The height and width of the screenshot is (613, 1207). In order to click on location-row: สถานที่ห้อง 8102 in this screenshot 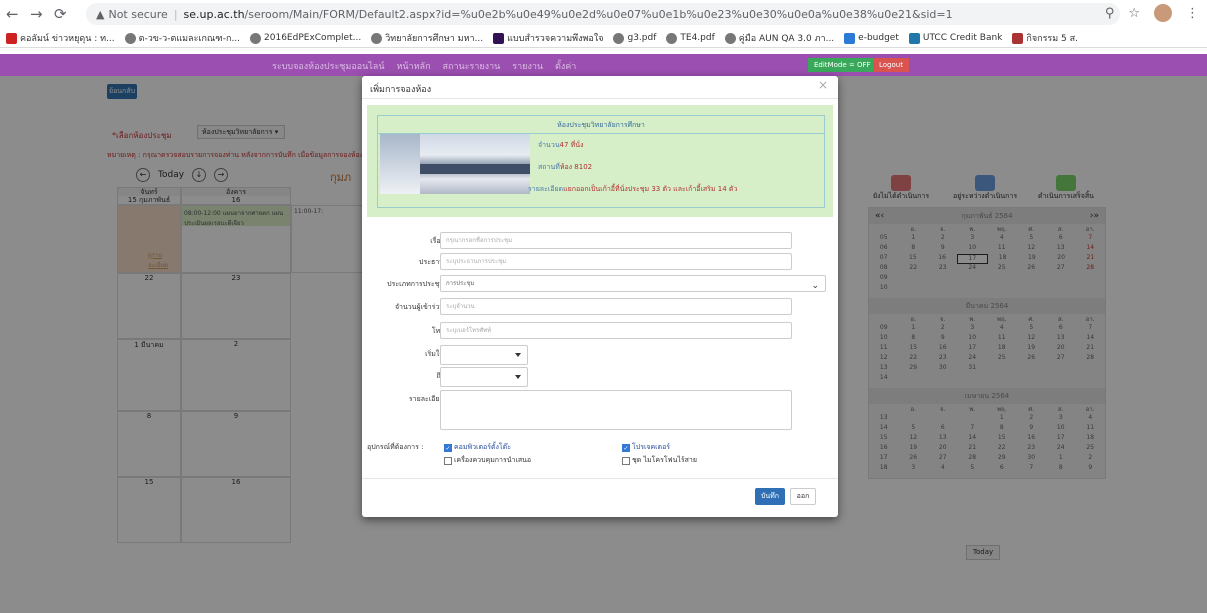, I will do `click(565, 167)`.